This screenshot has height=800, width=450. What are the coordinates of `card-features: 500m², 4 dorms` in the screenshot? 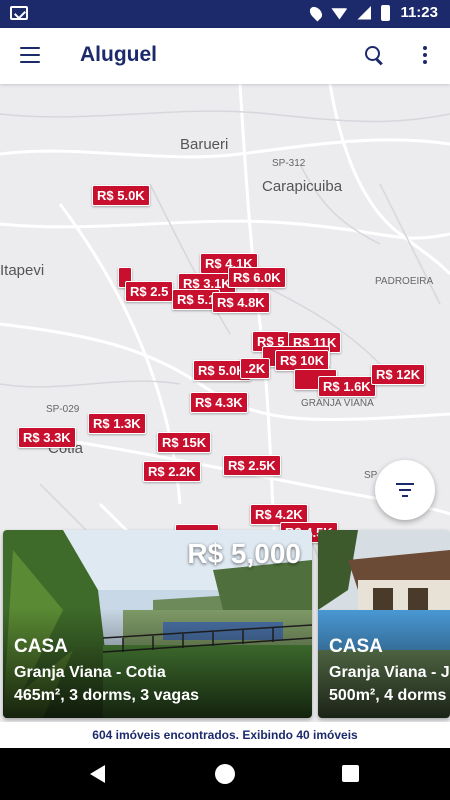 It's located at (388, 695).